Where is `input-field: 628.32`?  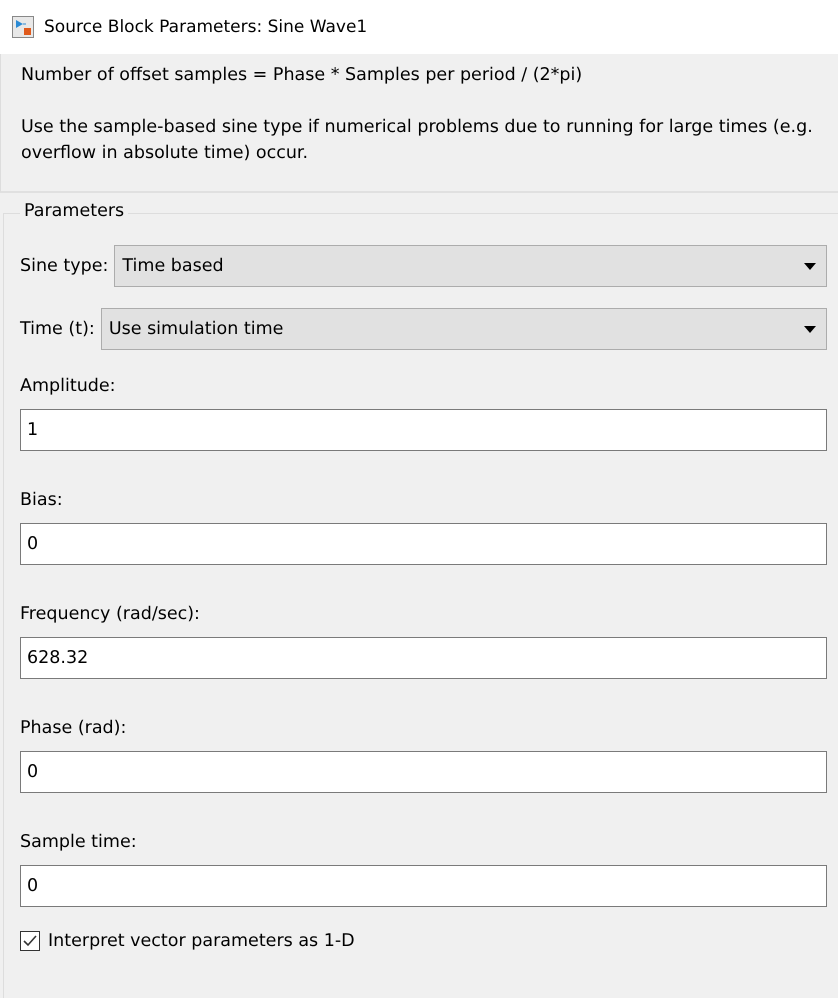 input-field: 628.32 is located at coordinates (423, 658).